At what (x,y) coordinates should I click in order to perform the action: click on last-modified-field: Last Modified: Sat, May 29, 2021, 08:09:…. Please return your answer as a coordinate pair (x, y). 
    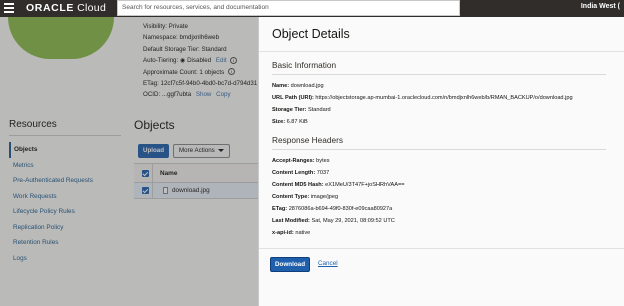
    Looking at the image, I should click on (333, 221).